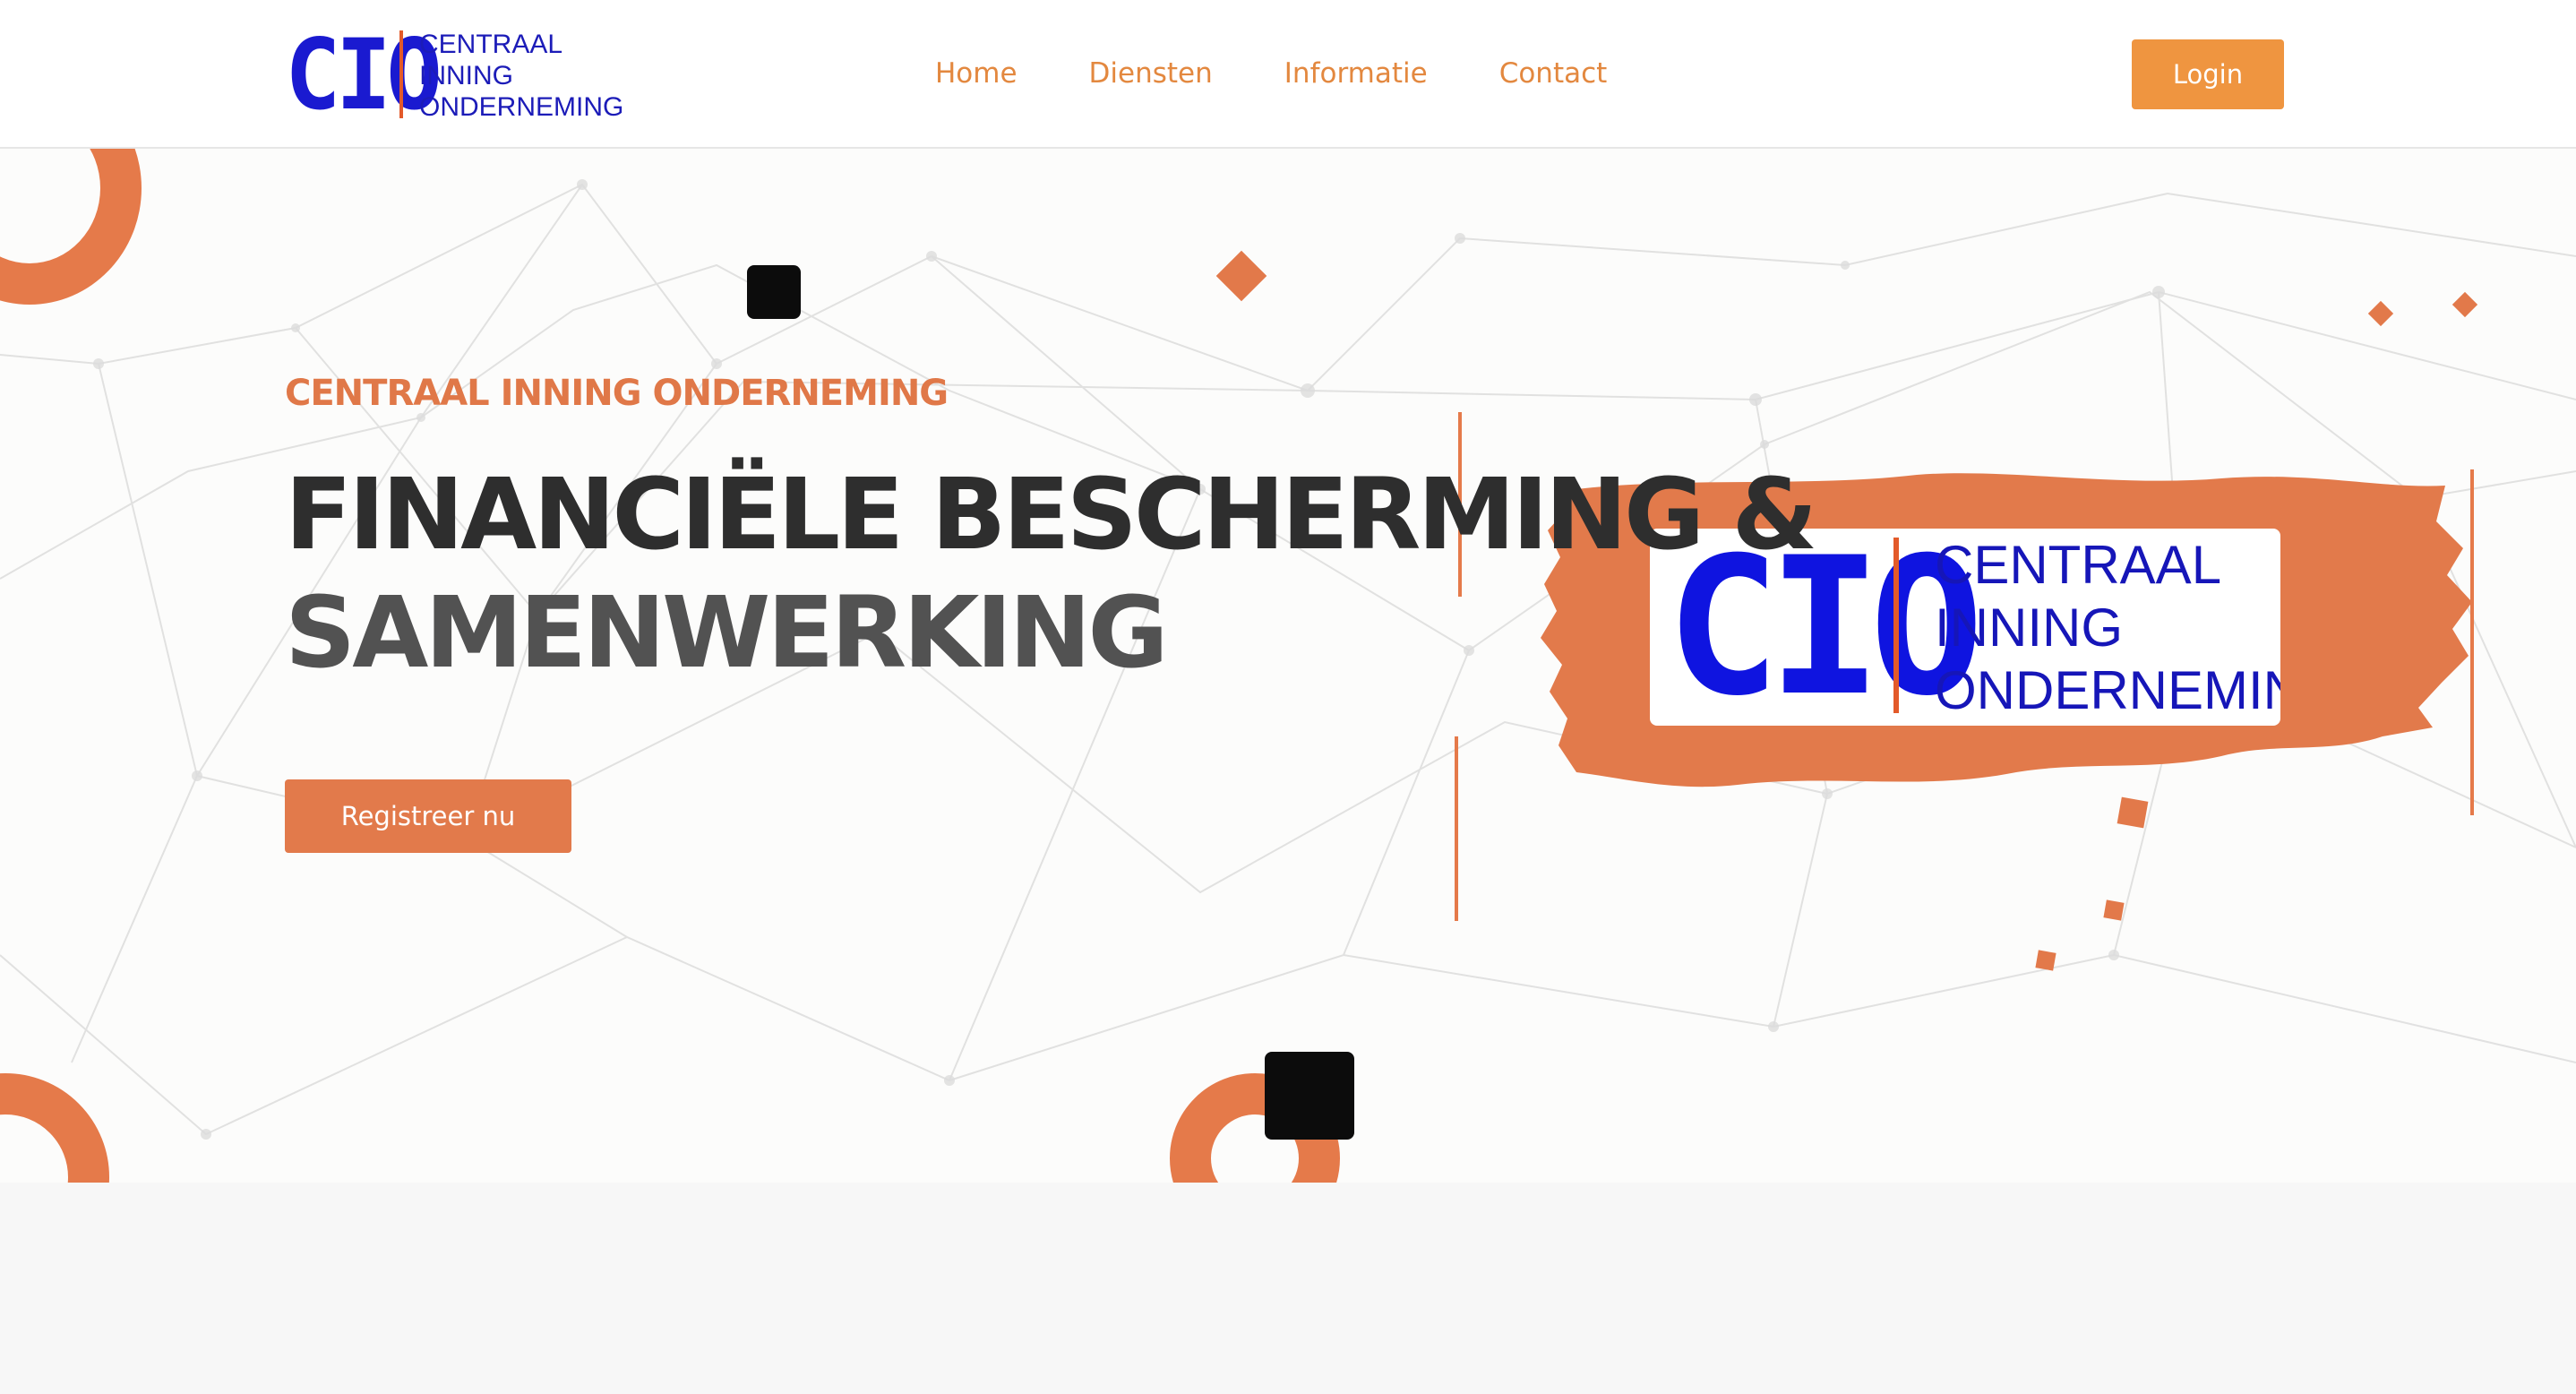 The width and height of the screenshot is (2576, 1394). What do you see at coordinates (2029, 628) in the screenshot?
I see `card-logo-word: INNING` at bounding box center [2029, 628].